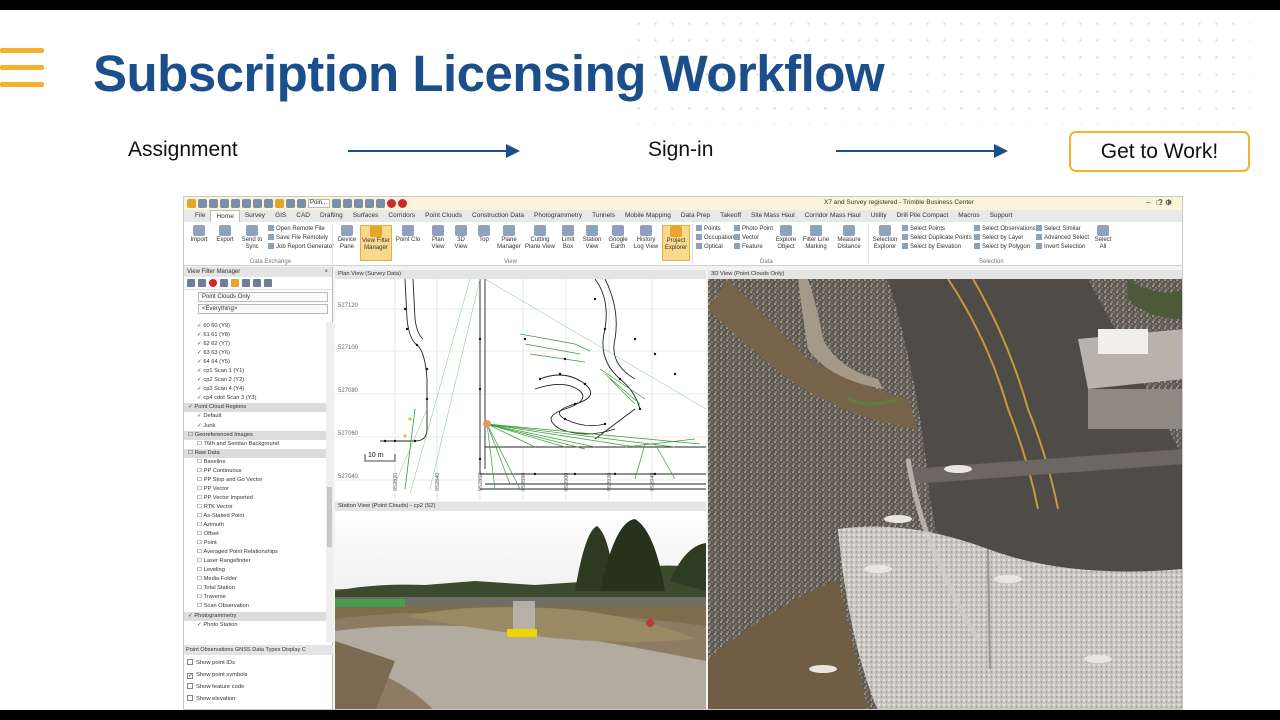 Image resolution: width=1280 pixels, height=720 pixels. What do you see at coordinates (255, 606) in the screenshot?
I see `tree-item: ☐ Scan Observation` at bounding box center [255, 606].